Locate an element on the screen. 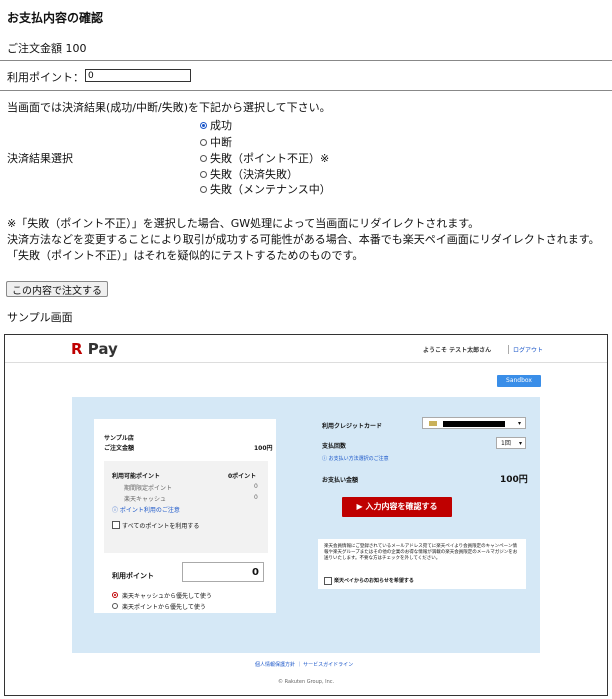 The width and height of the screenshot is (612, 699). result-option-label: 失敗（メンテナンス中） is located at coordinates (270, 189).